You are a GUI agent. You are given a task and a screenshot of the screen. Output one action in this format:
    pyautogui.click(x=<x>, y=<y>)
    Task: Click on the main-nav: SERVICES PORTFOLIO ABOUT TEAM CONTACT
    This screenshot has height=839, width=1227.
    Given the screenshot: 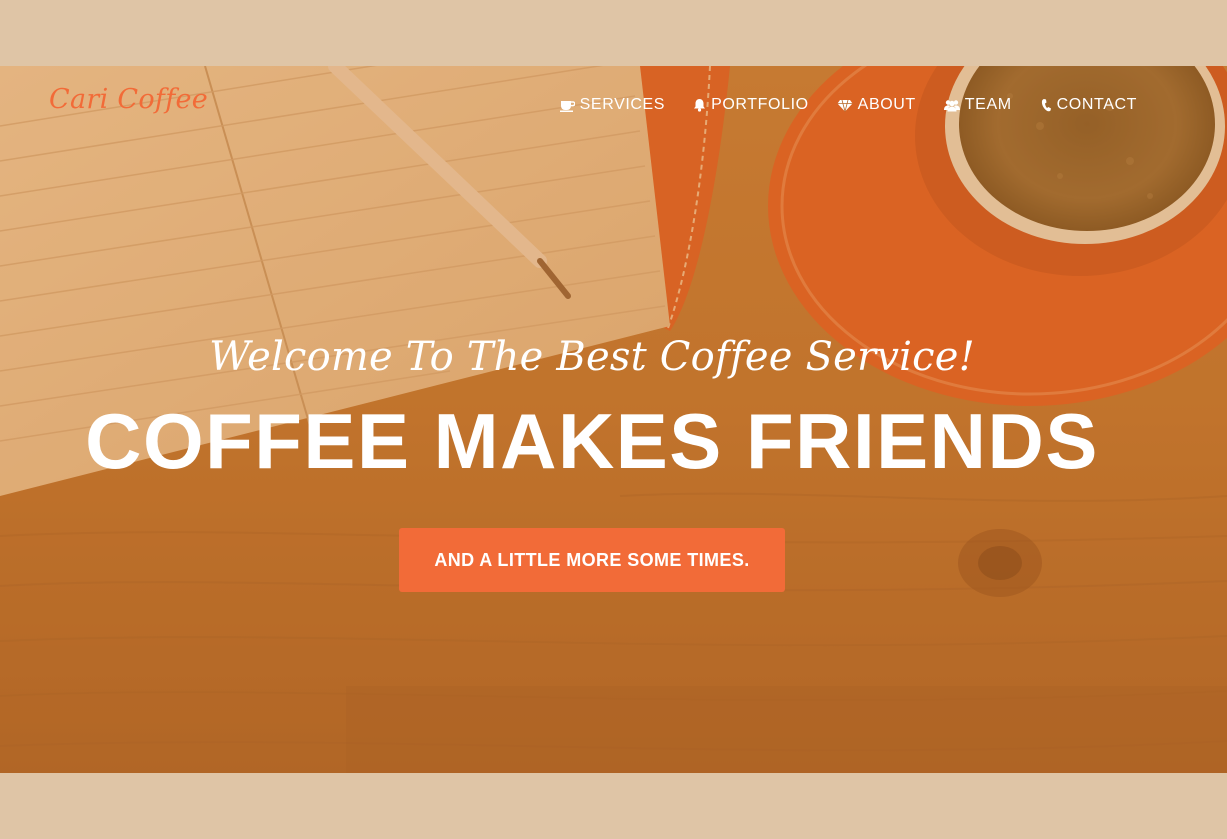 What is the action you would take?
    pyautogui.click(x=848, y=105)
    